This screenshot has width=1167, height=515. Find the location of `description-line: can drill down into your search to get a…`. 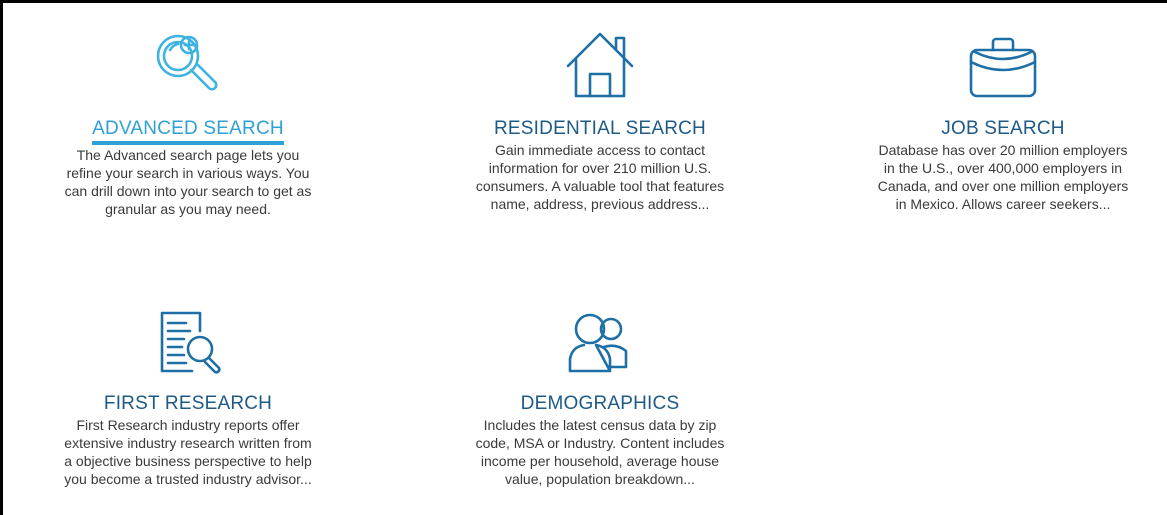

description-line: can drill down into your search to get a… is located at coordinates (188, 191).